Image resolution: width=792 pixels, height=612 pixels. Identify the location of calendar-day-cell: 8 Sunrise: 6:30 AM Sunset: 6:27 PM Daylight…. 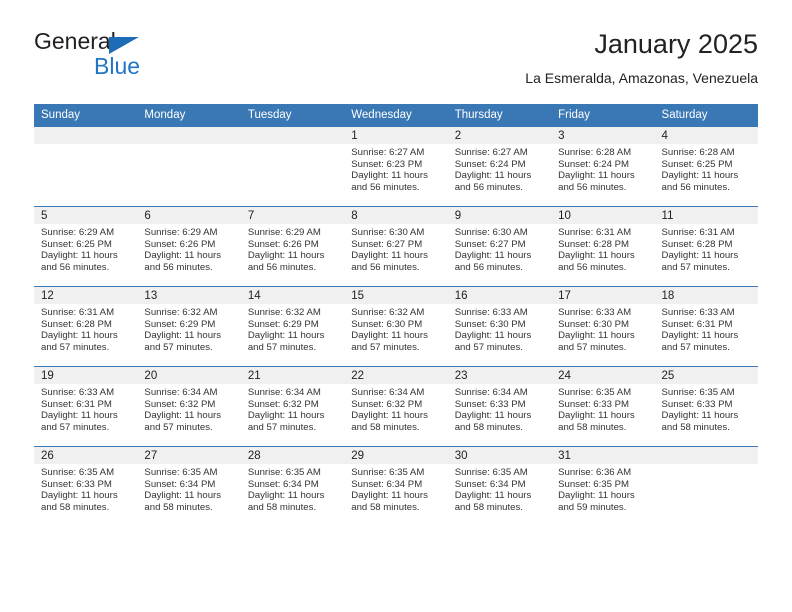
(396, 246).